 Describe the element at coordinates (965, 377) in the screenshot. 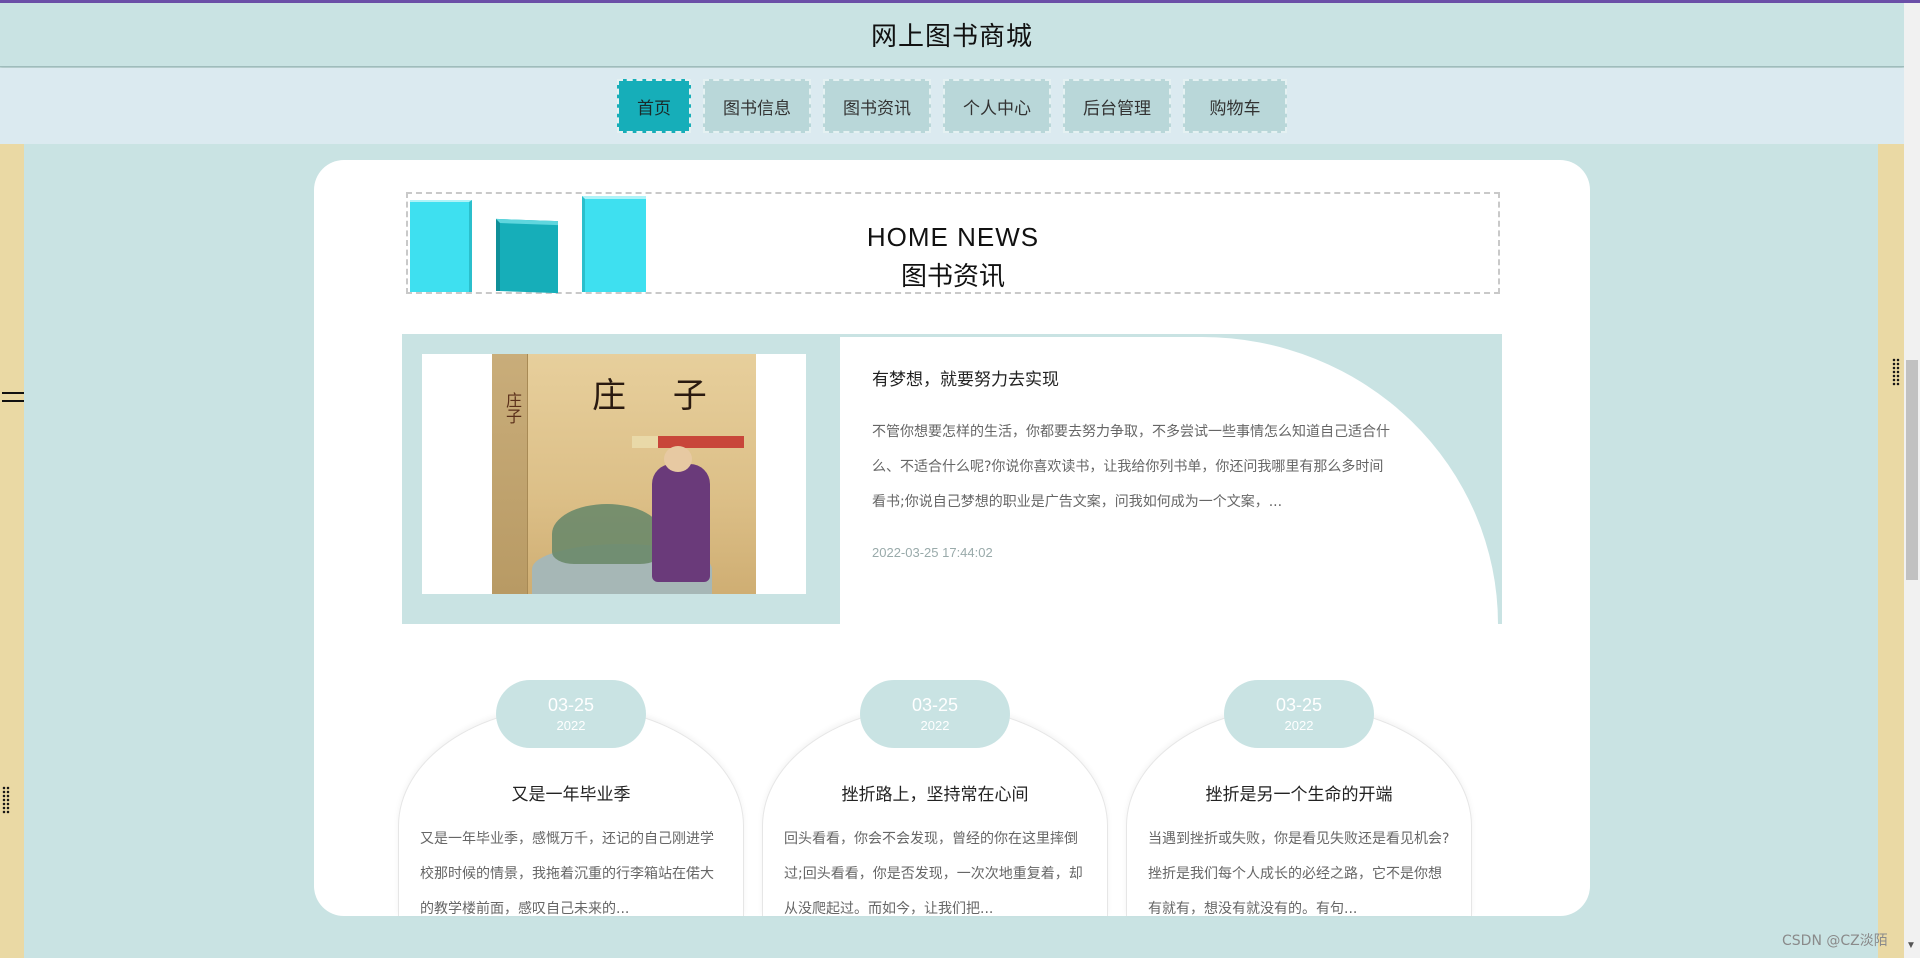

I see `featured-news-title: 有梦想，就要努力去实现` at that location.